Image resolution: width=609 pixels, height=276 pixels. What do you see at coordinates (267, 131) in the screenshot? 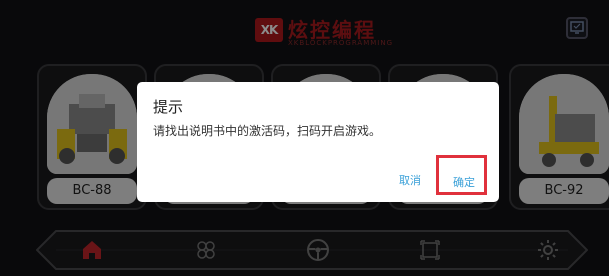
I see `dialog-message: 请找出说明书中的激活码，扫码开启游戏。` at bounding box center [267, 131].